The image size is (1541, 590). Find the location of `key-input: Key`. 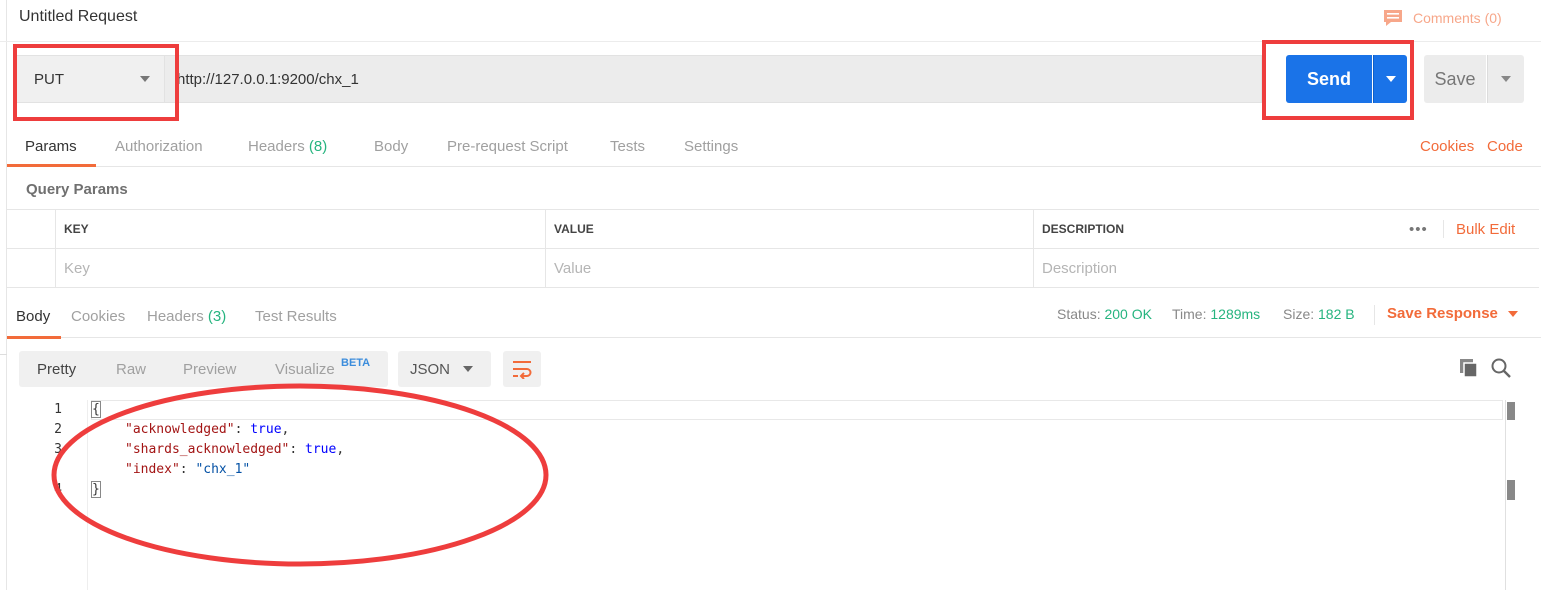

key-input: Key is located at coordinates (300, 268).